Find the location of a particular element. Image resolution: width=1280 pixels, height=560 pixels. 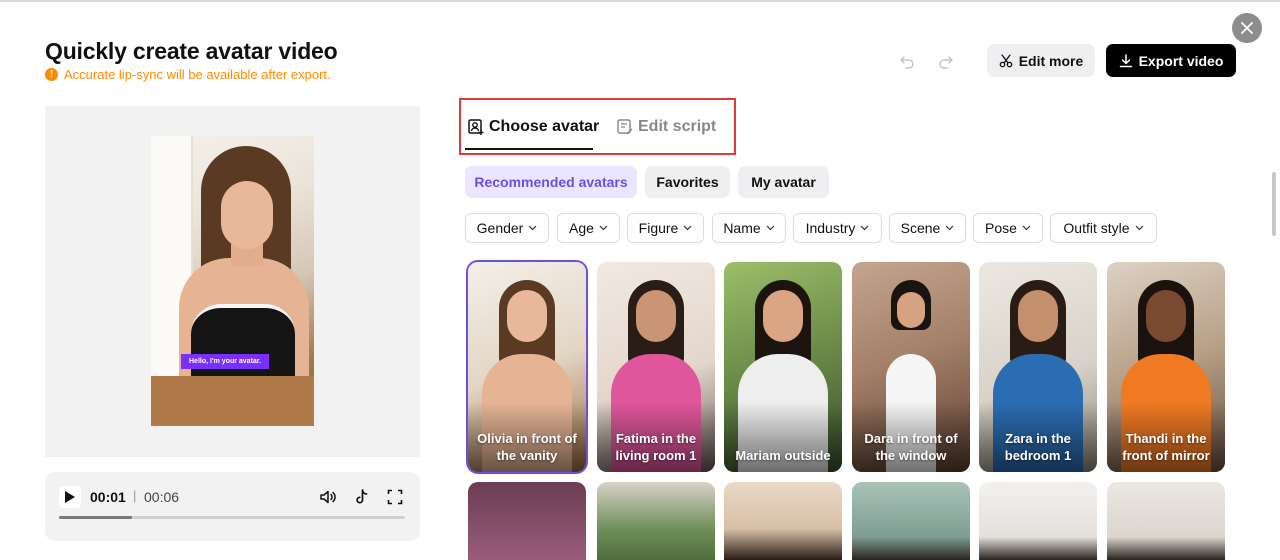

play-button is located at coordinates (70, 497).